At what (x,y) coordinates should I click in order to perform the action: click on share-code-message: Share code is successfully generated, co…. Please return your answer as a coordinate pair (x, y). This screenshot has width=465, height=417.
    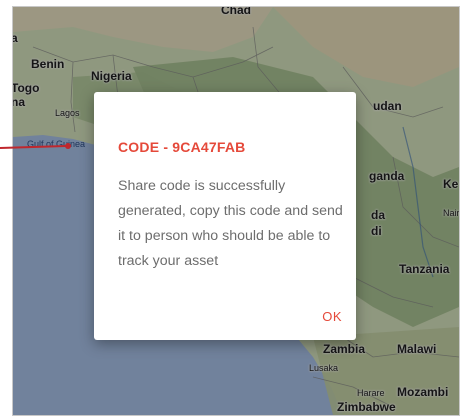
    Looking at the image, I should click on (230, 223).